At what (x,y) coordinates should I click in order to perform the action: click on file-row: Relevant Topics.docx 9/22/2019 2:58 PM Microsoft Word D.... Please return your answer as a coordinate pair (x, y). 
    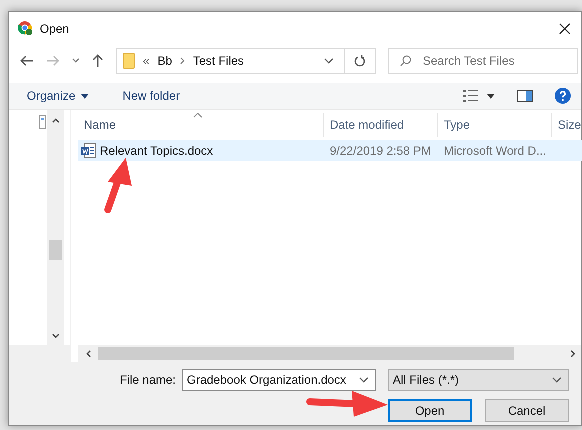
    Looking at the image, I should click on (330, 150).